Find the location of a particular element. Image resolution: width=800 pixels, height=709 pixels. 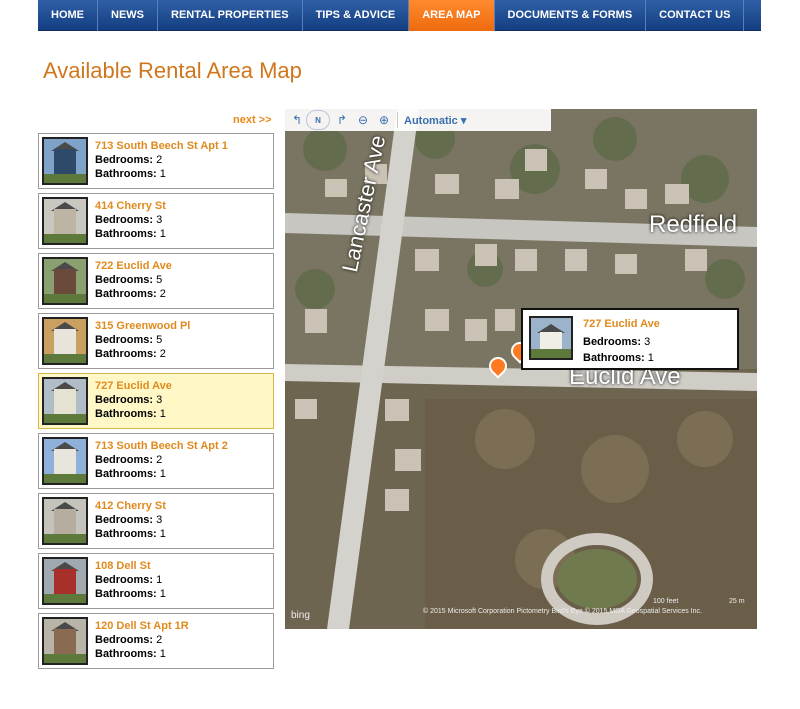

nav-area-map: AREA MAP is located at coordinates (452, 15).